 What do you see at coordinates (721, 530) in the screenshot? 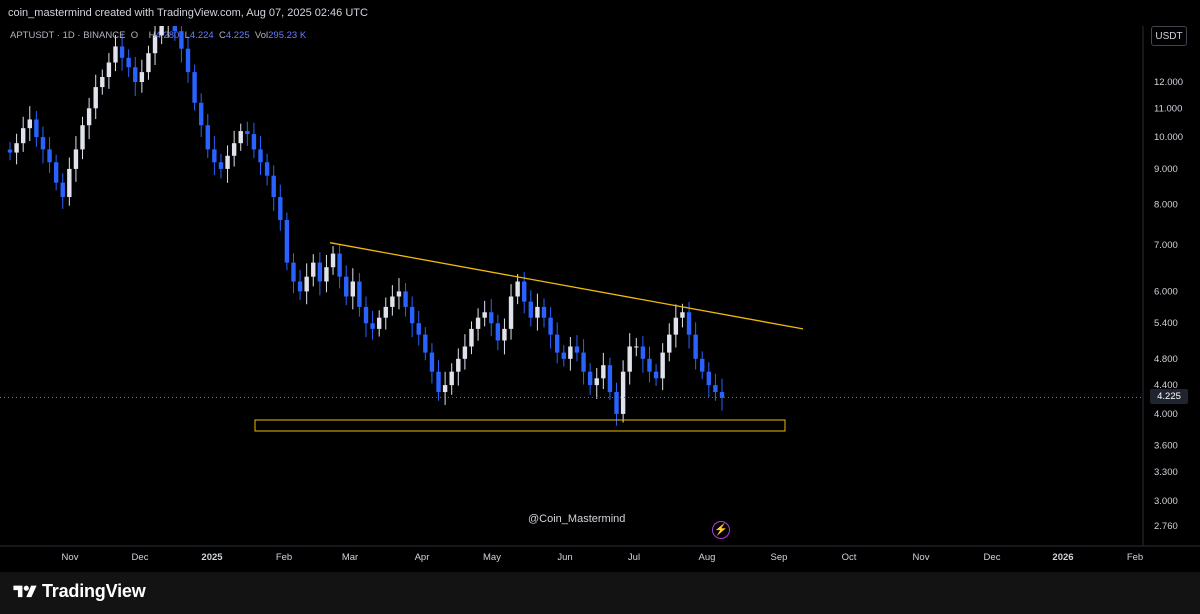
I see `flash-icon: ⚡` at bounding box center [721, 530].